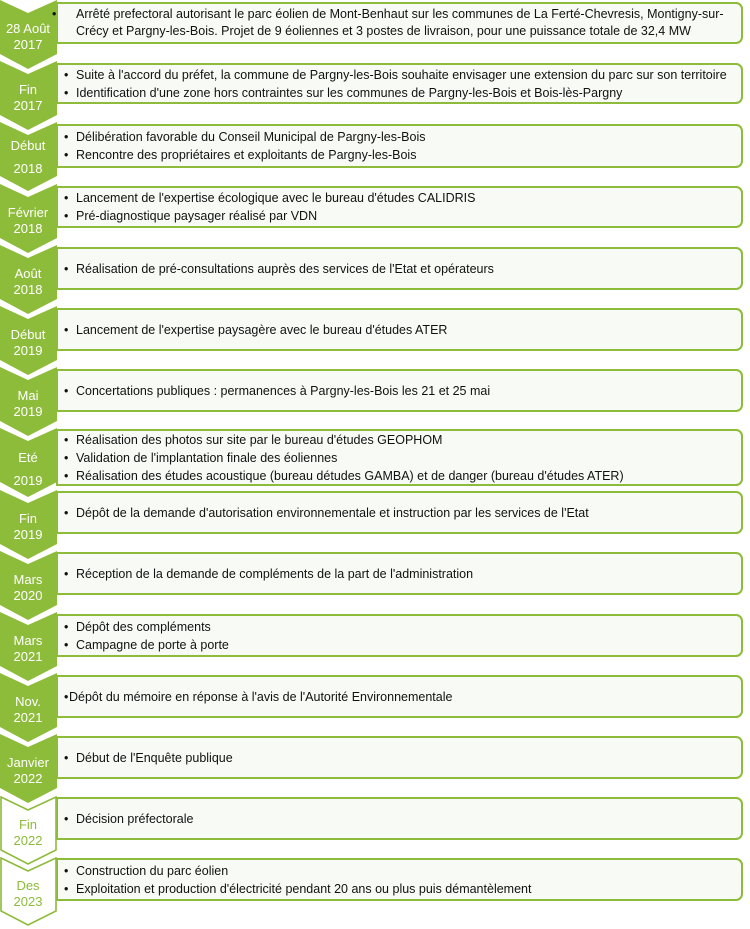  What do you see at coordinates (28, 762) in the screenshot?
I see `date-period: Janvier` at bounding box center [28, 762].